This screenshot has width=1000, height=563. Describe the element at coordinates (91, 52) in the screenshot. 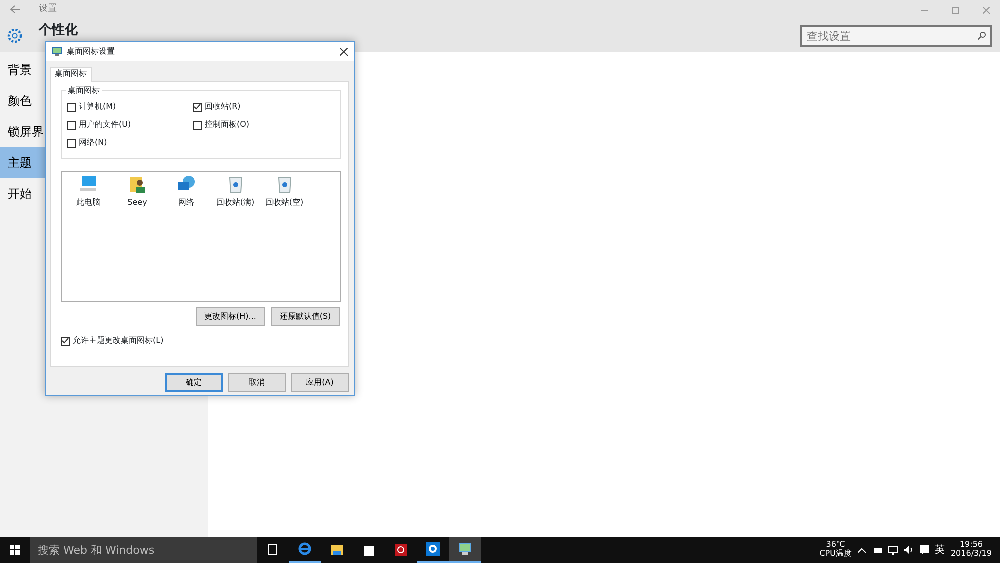

I see `dialog-title: 桌面图标设置` at that location.